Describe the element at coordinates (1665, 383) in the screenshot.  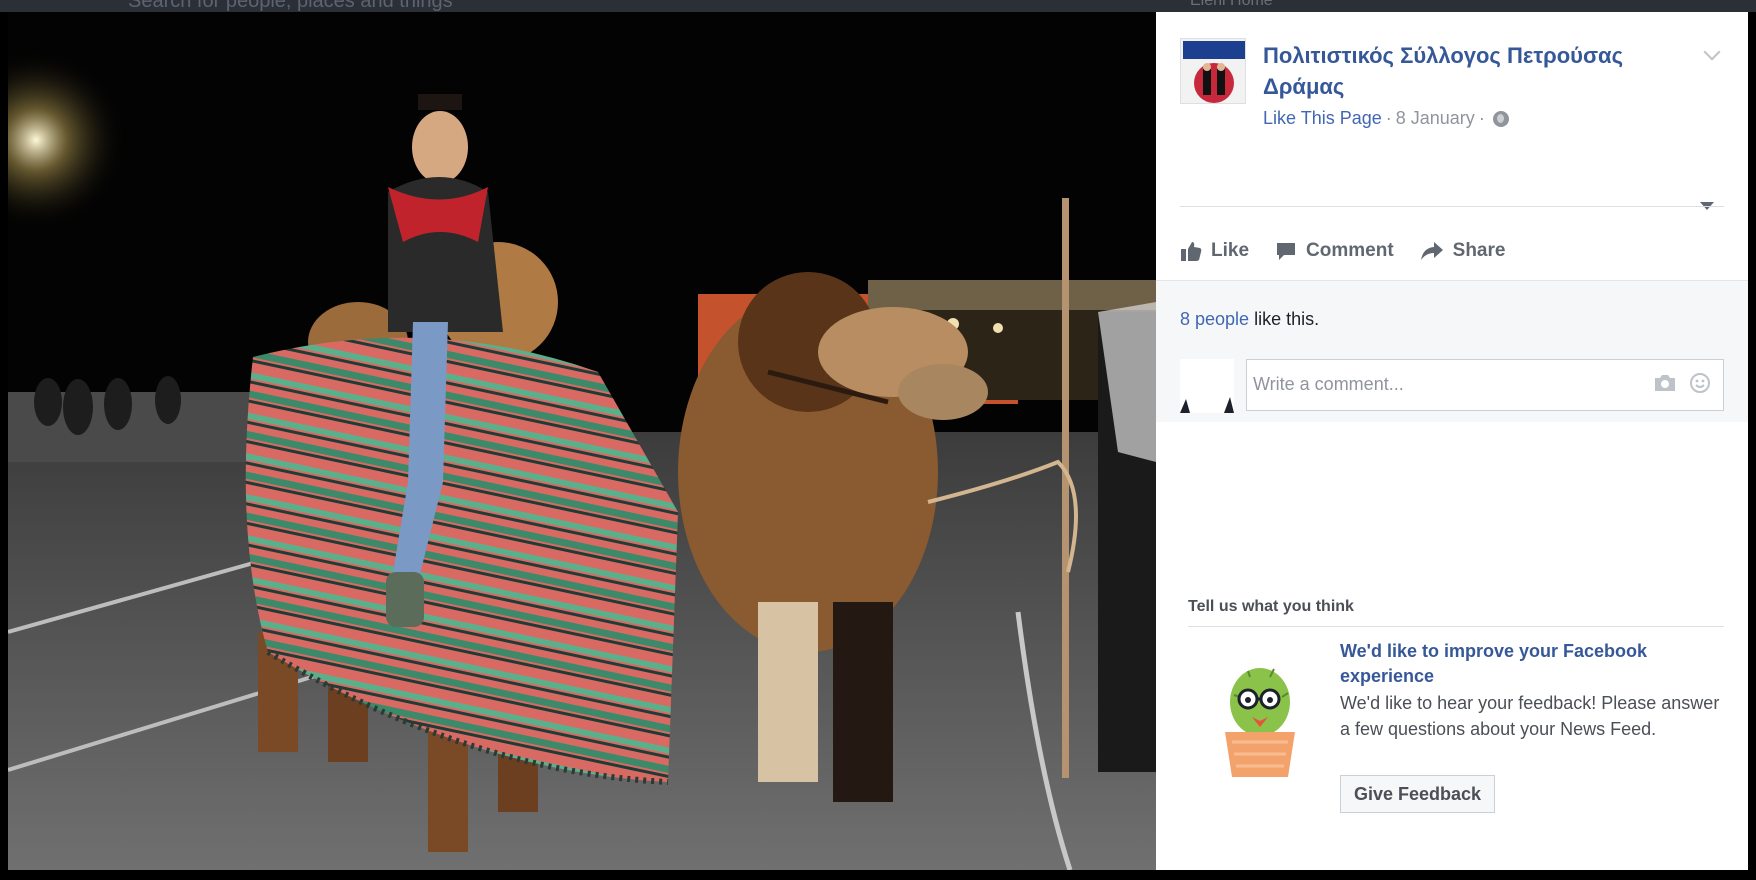
I see `camera-icon` at that location.